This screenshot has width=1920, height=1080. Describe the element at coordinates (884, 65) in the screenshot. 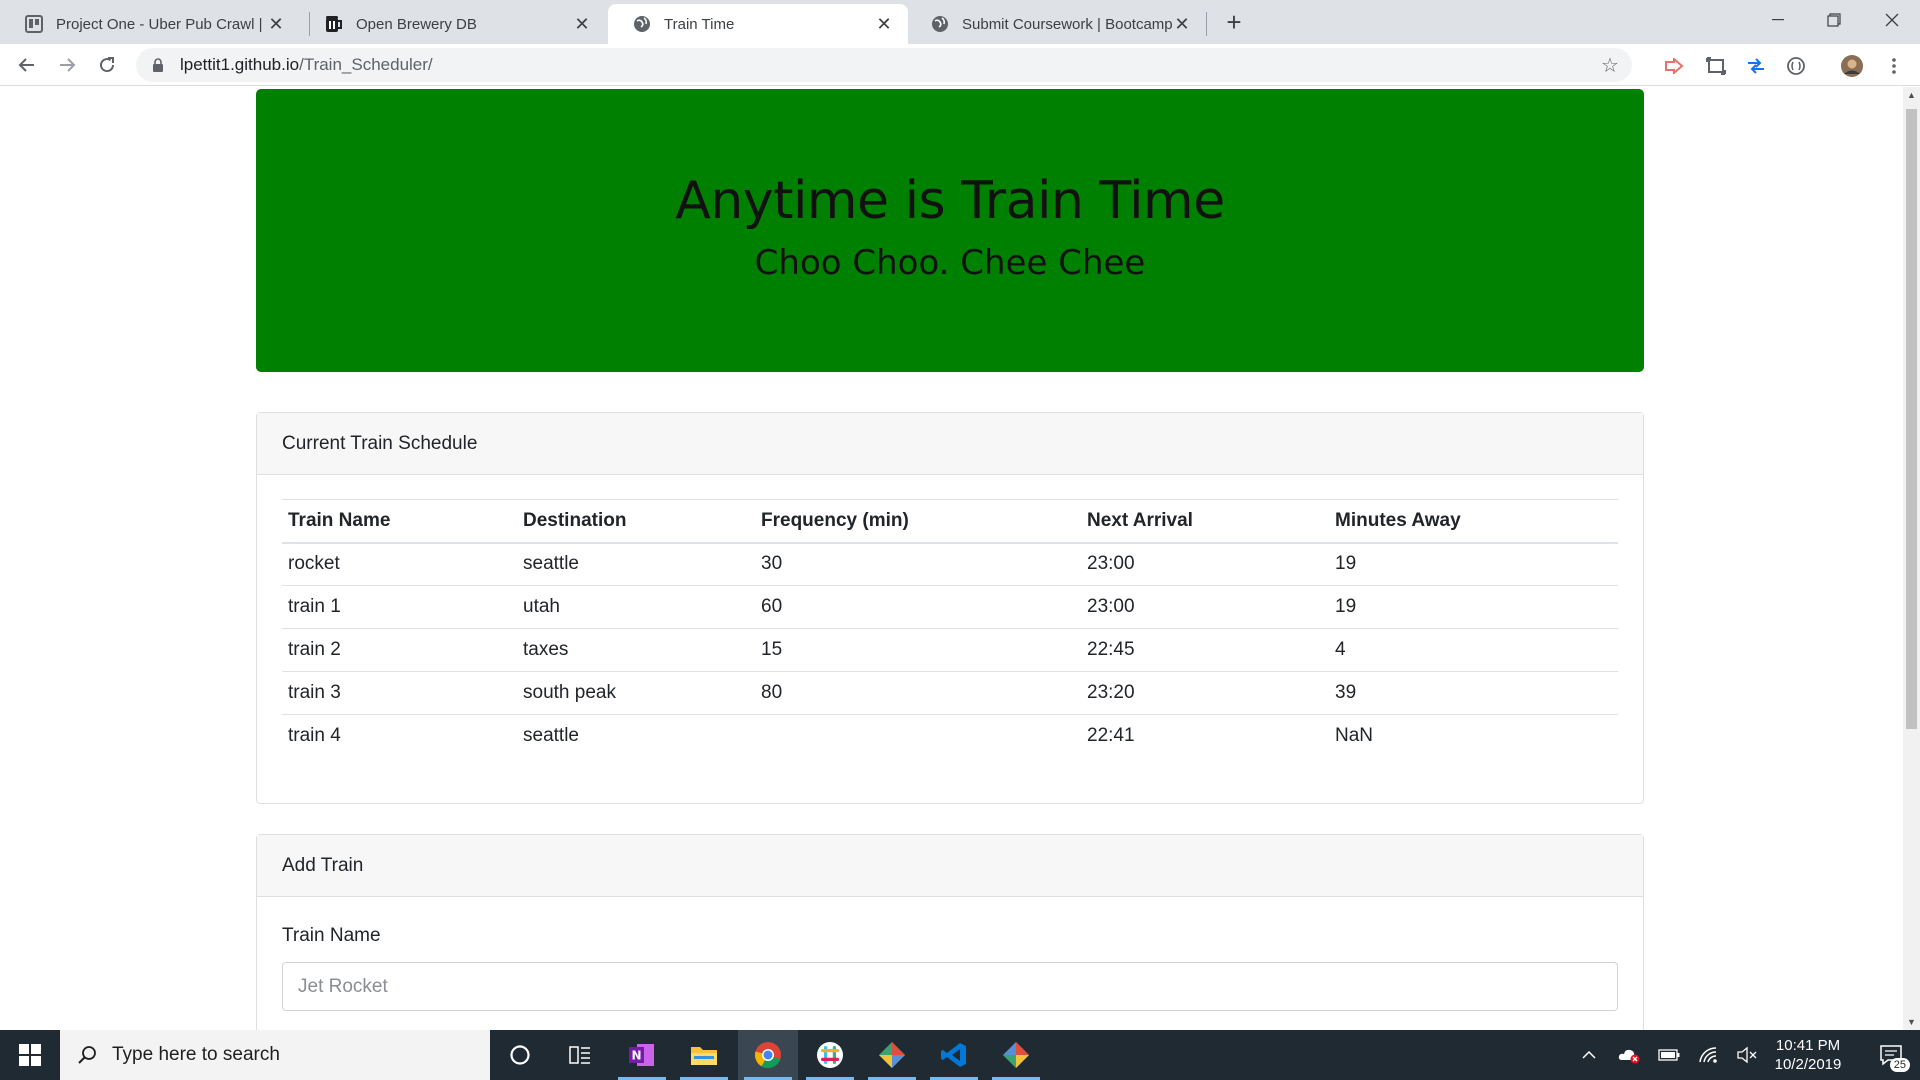

I see `address-bar: lpettit1.github.io/Train_Scheduler/ ☆` at that location.